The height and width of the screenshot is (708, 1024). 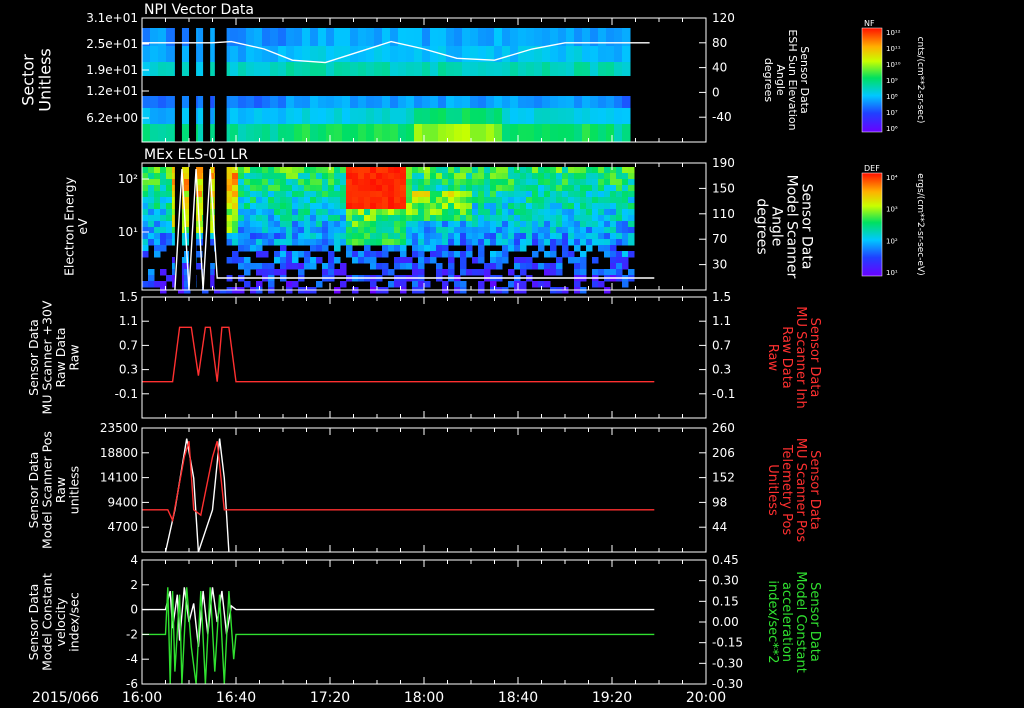 What do you see at coordinates (723, 214) in the screenshot?
I see `y-tick-label-right: 110` at bounding box center [723, 214].